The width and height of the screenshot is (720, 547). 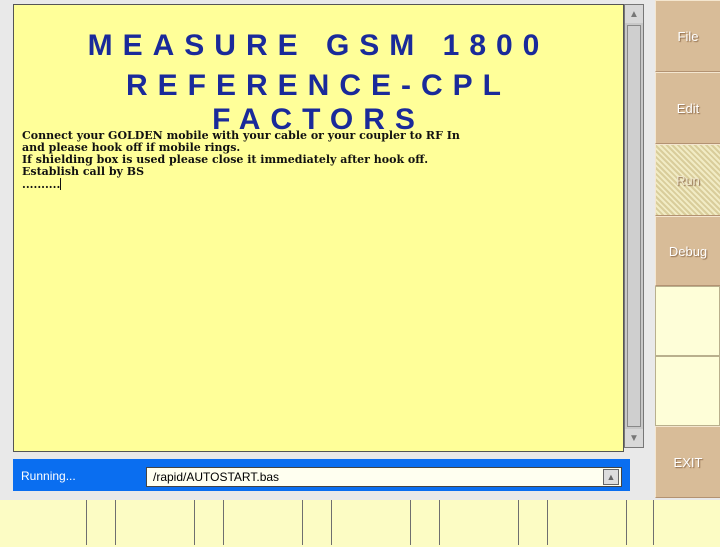 I want to click on debug-button-label: Debug, so click(x=688, y=251).